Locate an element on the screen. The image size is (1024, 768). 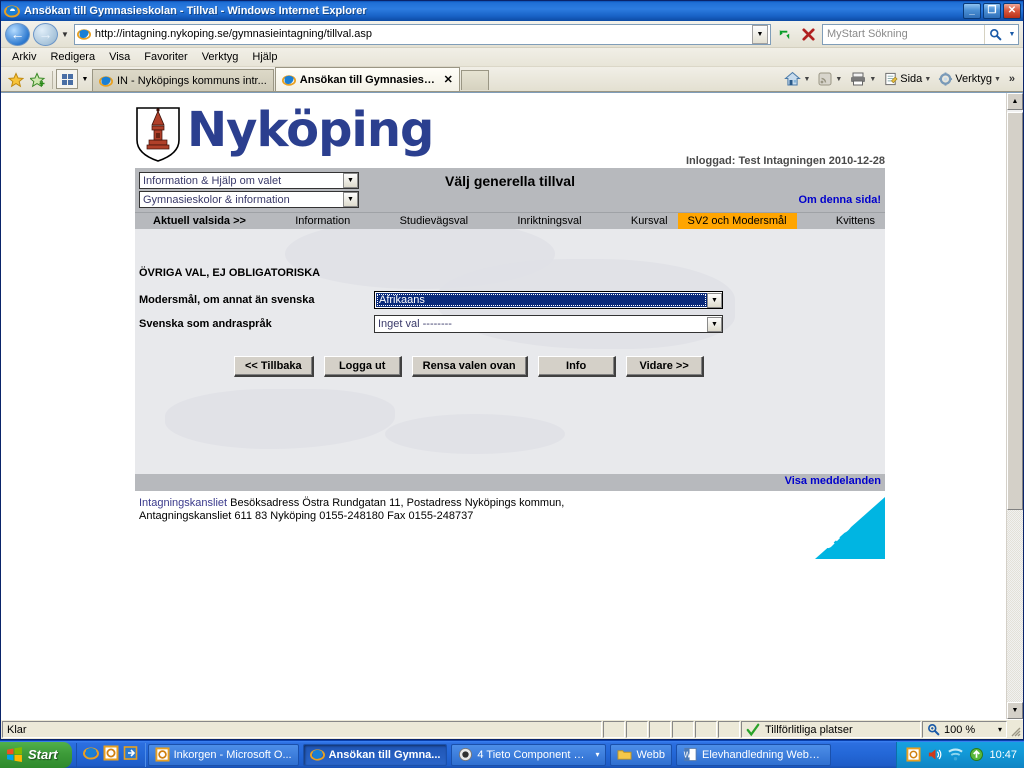
background-watermark is located at coordinates (475, 434).